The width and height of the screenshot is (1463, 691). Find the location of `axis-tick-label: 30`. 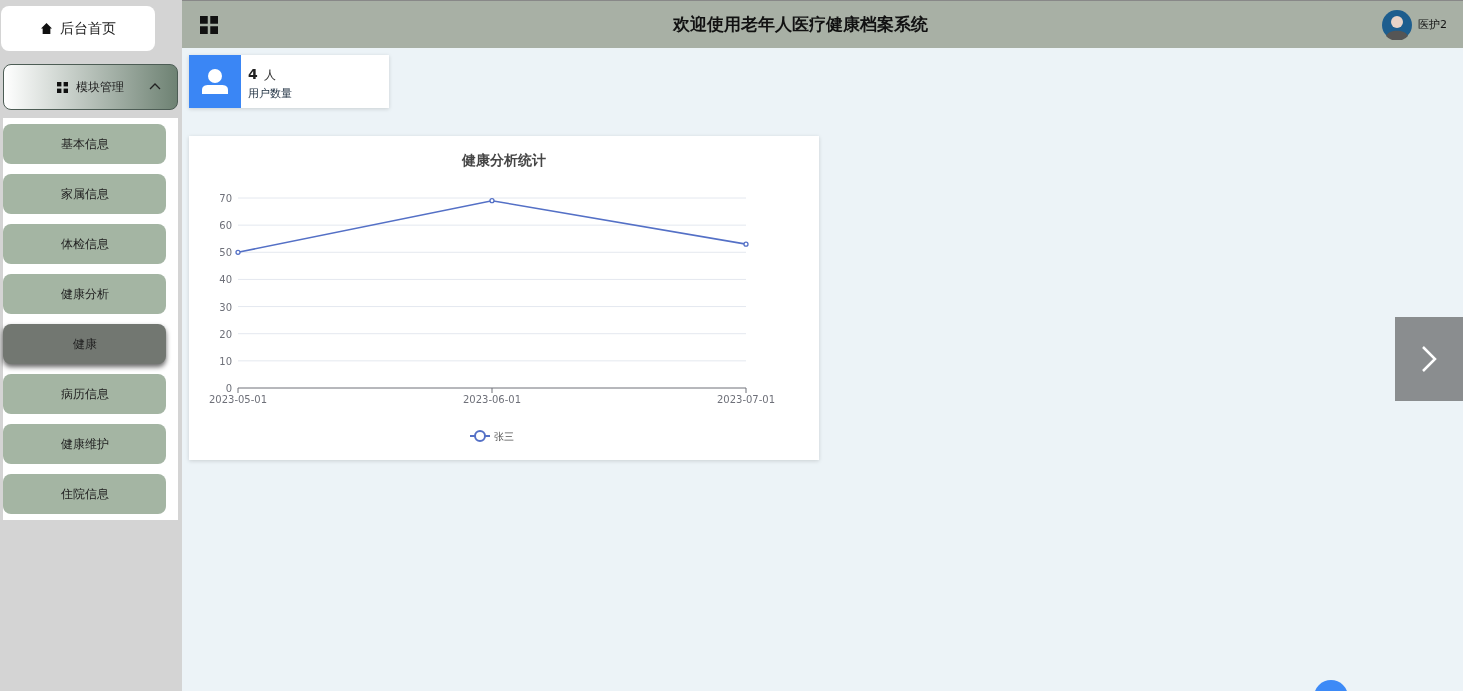

axis-tick-label: 30 is located at coordinates (225, 307).